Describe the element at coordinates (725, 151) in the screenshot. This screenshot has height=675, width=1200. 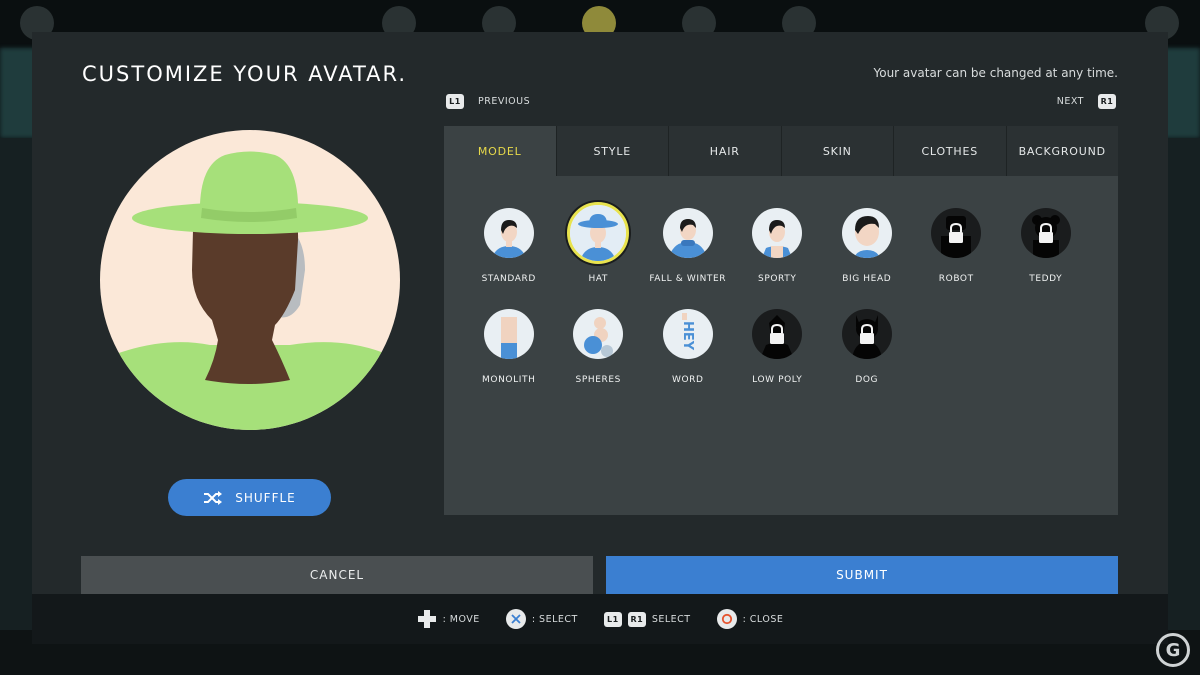
I see `tab-hair: HAIR` at that location.